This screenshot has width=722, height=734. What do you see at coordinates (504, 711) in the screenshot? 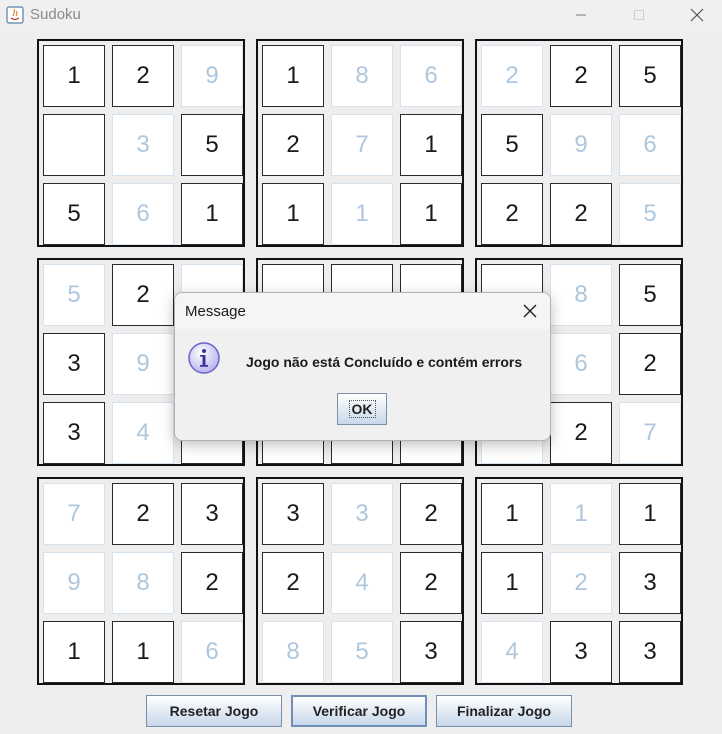
I see `finish-game-button: Finalizar Jogo` at bounding box center [504, 711].